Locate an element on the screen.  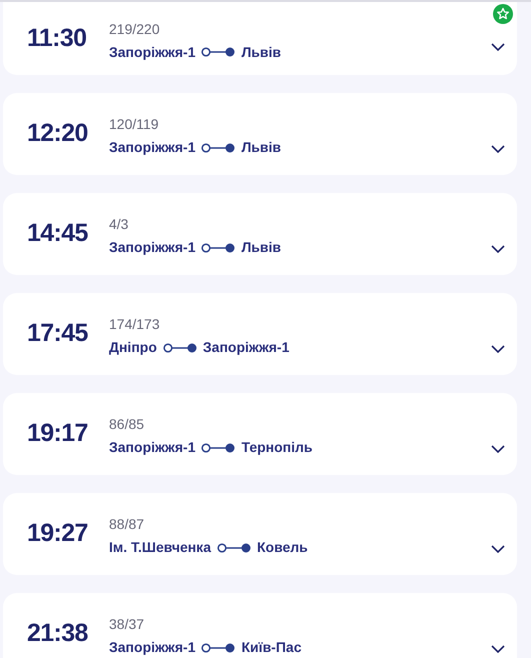
departure-station: Ім. Т.Шевченка is located at coordinates (160, 547).